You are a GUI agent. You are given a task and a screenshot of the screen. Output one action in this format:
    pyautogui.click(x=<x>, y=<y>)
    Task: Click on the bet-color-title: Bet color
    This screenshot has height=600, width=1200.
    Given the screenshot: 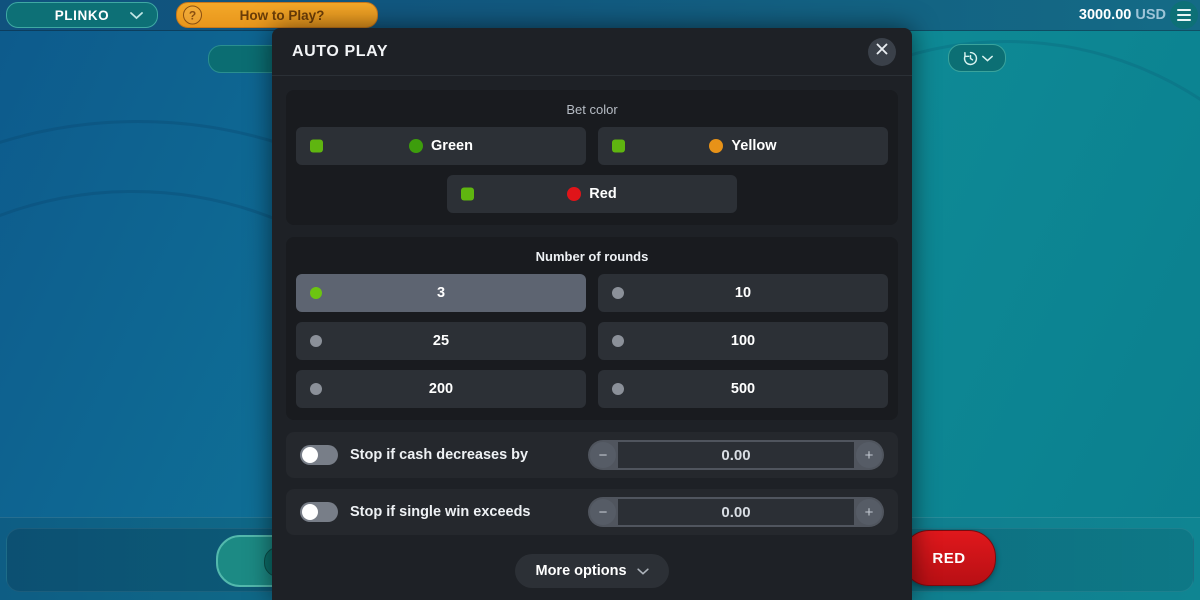 What is the action you would take?
    pyautogui.click(x=592, y=109)
    